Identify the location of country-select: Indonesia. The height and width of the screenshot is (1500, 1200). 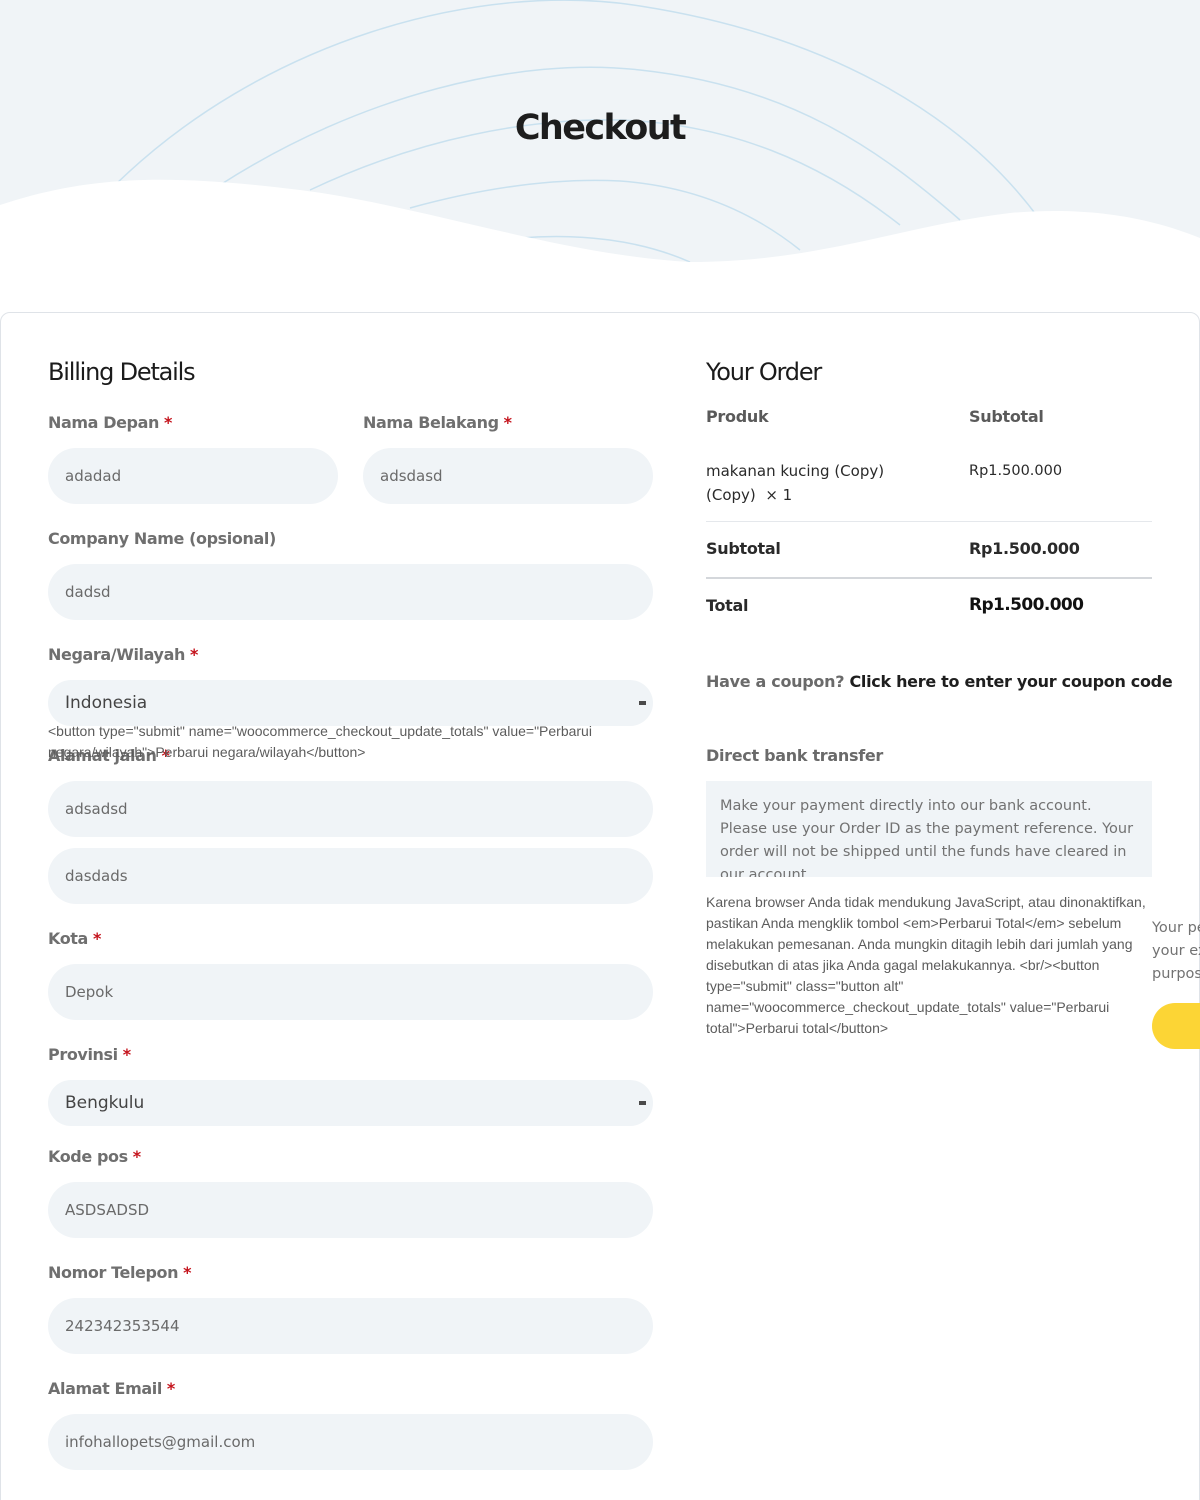
(350, 703).